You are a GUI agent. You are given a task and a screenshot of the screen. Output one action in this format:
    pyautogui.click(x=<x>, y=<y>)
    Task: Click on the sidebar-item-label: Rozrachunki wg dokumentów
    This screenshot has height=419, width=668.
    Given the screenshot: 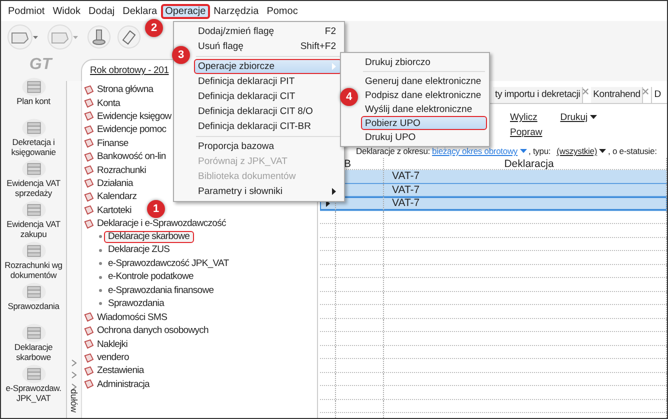 What is the action you would take?
    pyautogui.click(x=33, y=270)
    